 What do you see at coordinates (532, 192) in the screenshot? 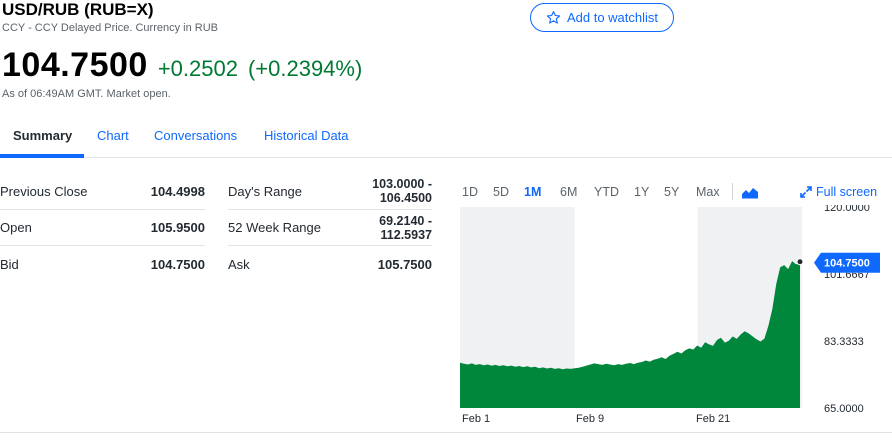
I see `range-1m-button: 1M` at bounding box center [532, 192].